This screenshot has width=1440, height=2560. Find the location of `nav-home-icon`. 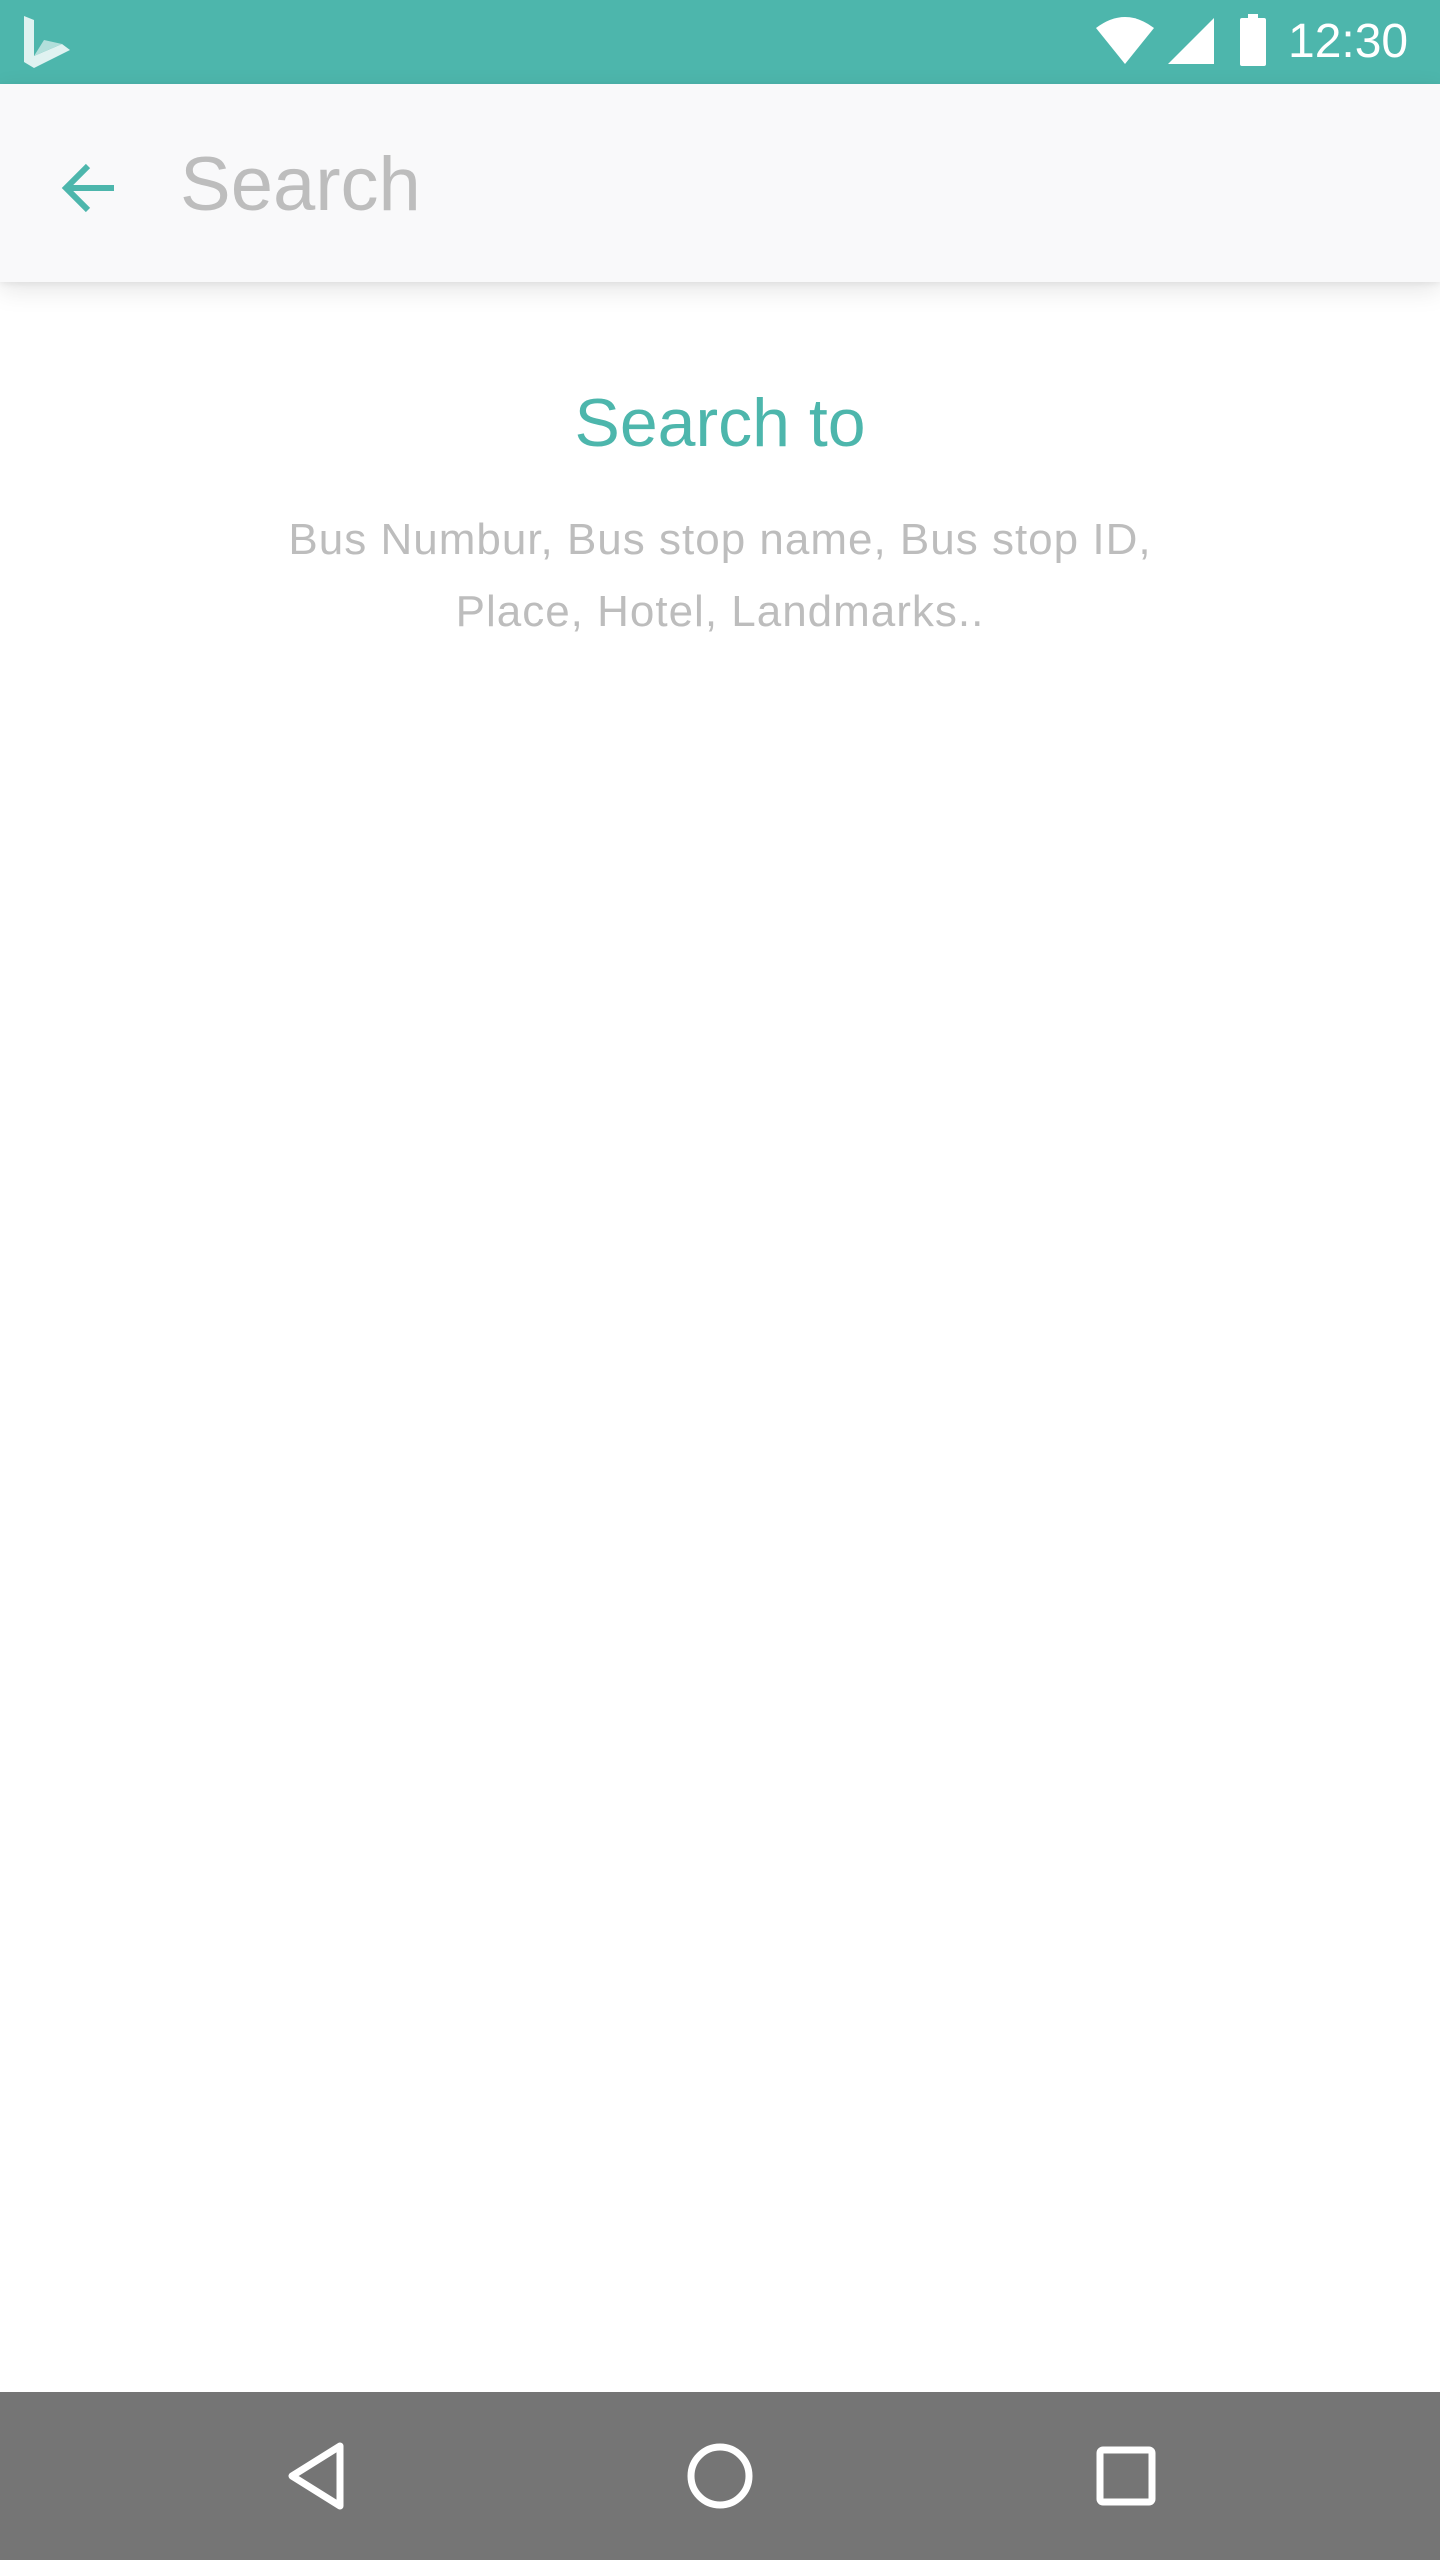

nav-home-icon is located at coordinates (720, 2476).